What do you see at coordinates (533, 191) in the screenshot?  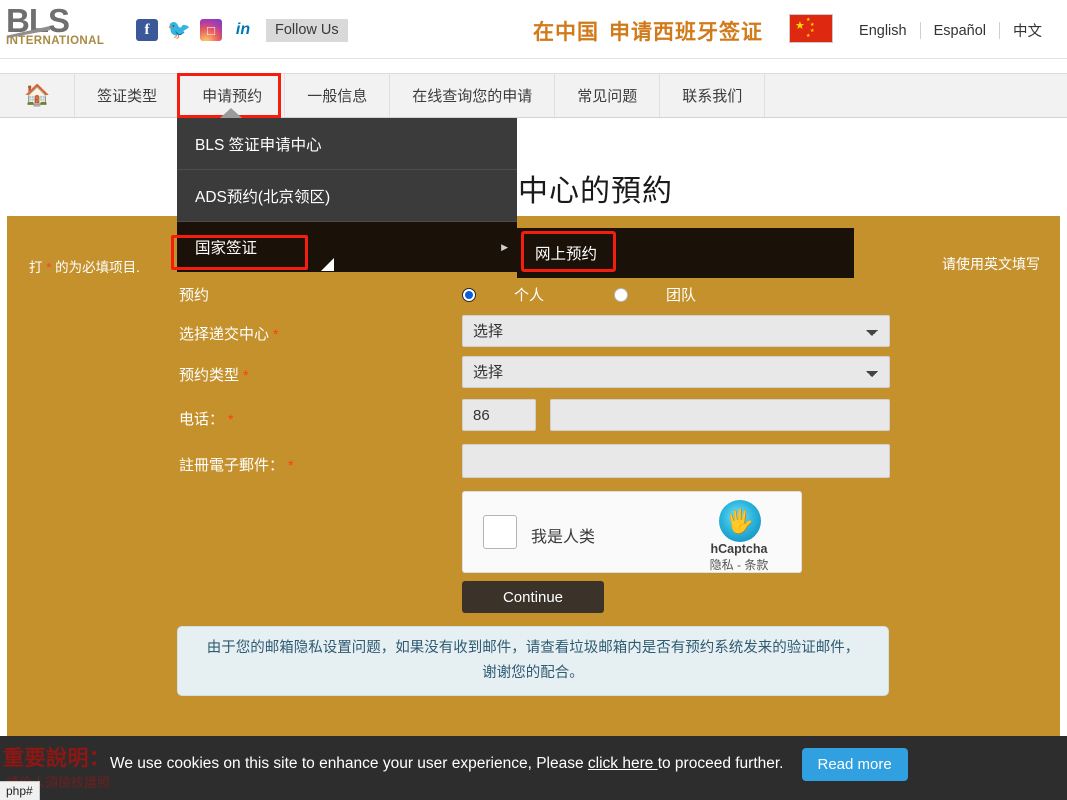 I see `page-title: 簽證申請中心的預約` at bounding box center [533, 191].